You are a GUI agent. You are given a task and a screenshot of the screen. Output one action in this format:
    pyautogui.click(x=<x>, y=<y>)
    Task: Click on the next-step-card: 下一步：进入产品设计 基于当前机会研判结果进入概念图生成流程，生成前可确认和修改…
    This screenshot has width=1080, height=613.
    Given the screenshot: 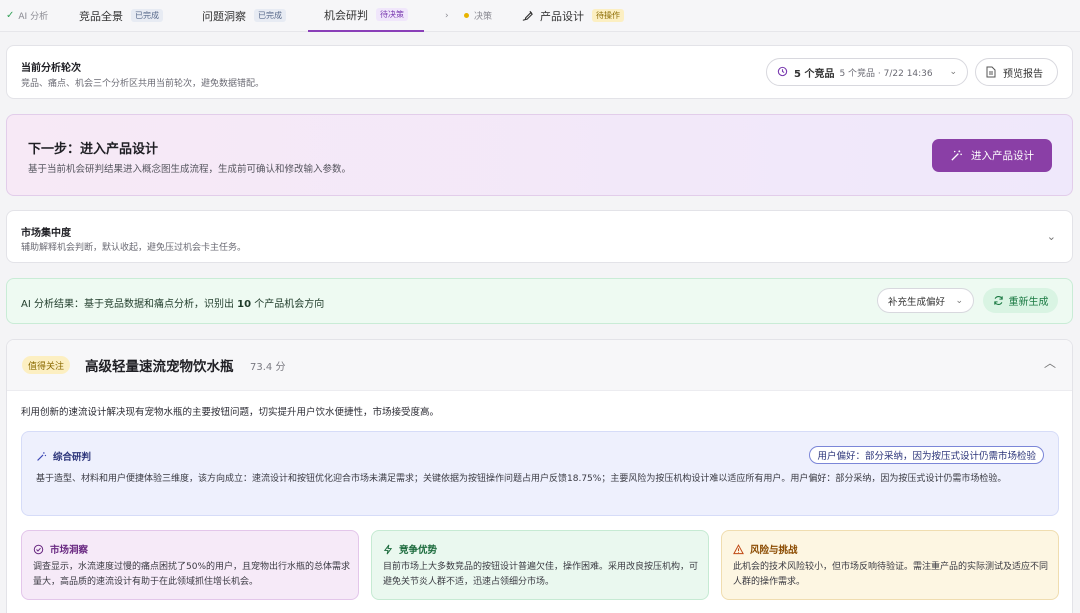 What is the action you would take?
    pyautogui.click(x=539, y=155)
    